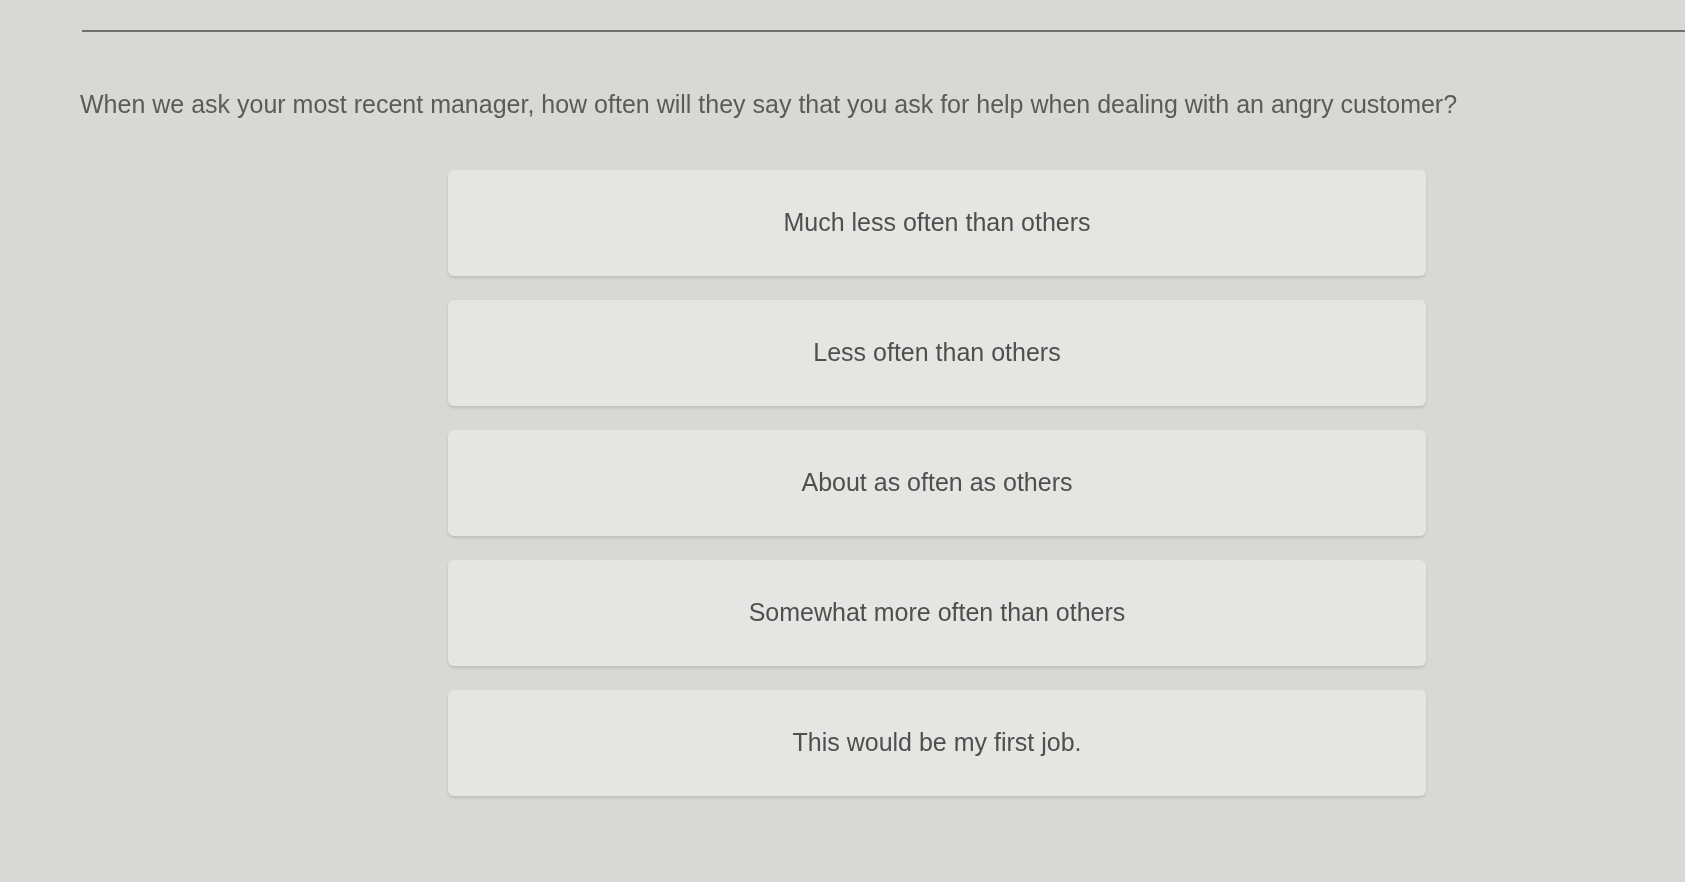 This screenshot has width=1685, height=882. Describe the element at coordinates (937, 353) in the screenshot. I see `answer-option: Less often than others` at that location.